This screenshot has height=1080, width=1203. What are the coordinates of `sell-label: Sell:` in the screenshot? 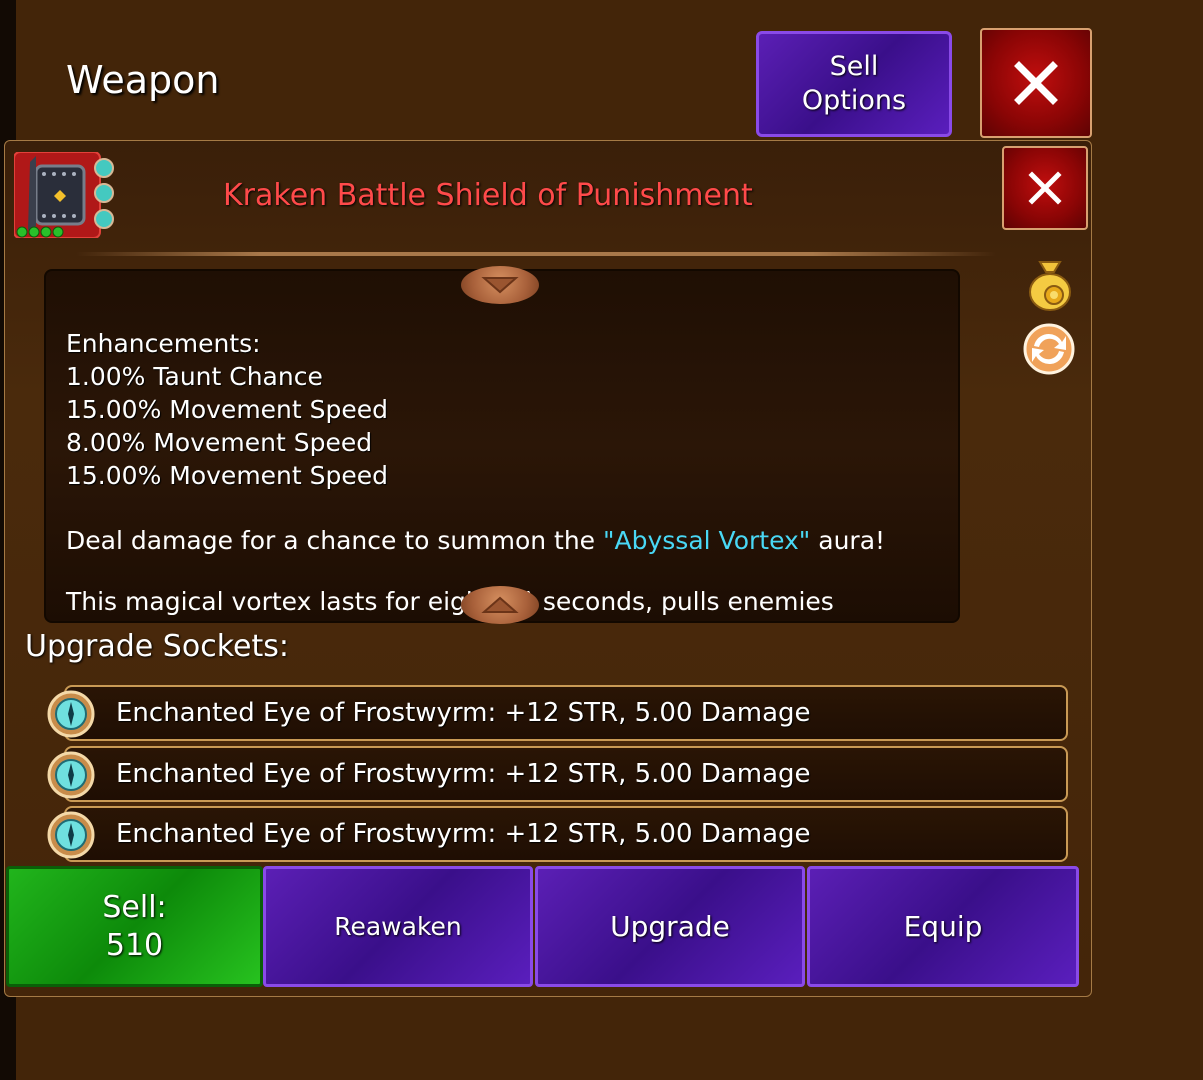 It's located at (134, 907).